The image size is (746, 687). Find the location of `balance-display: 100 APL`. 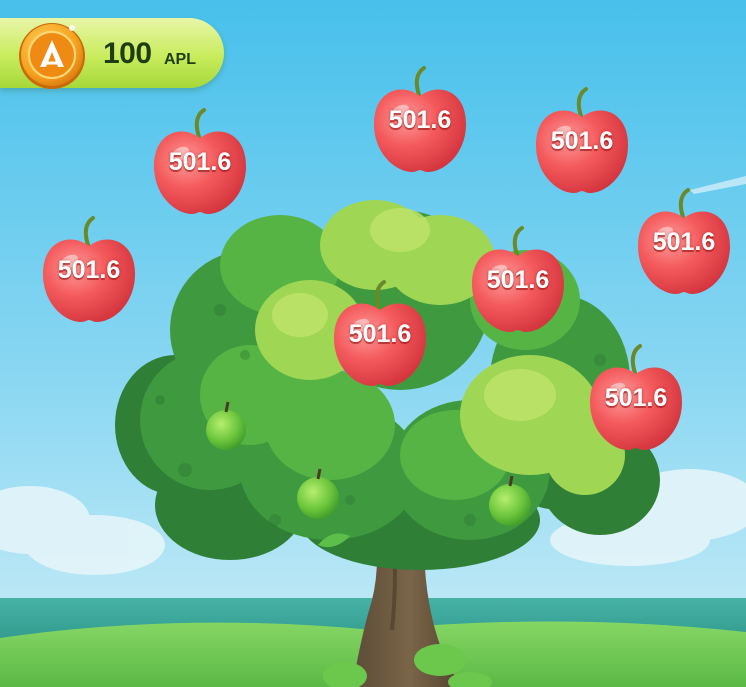

balance-display: 100 APL is located at coordinates (112, 53).